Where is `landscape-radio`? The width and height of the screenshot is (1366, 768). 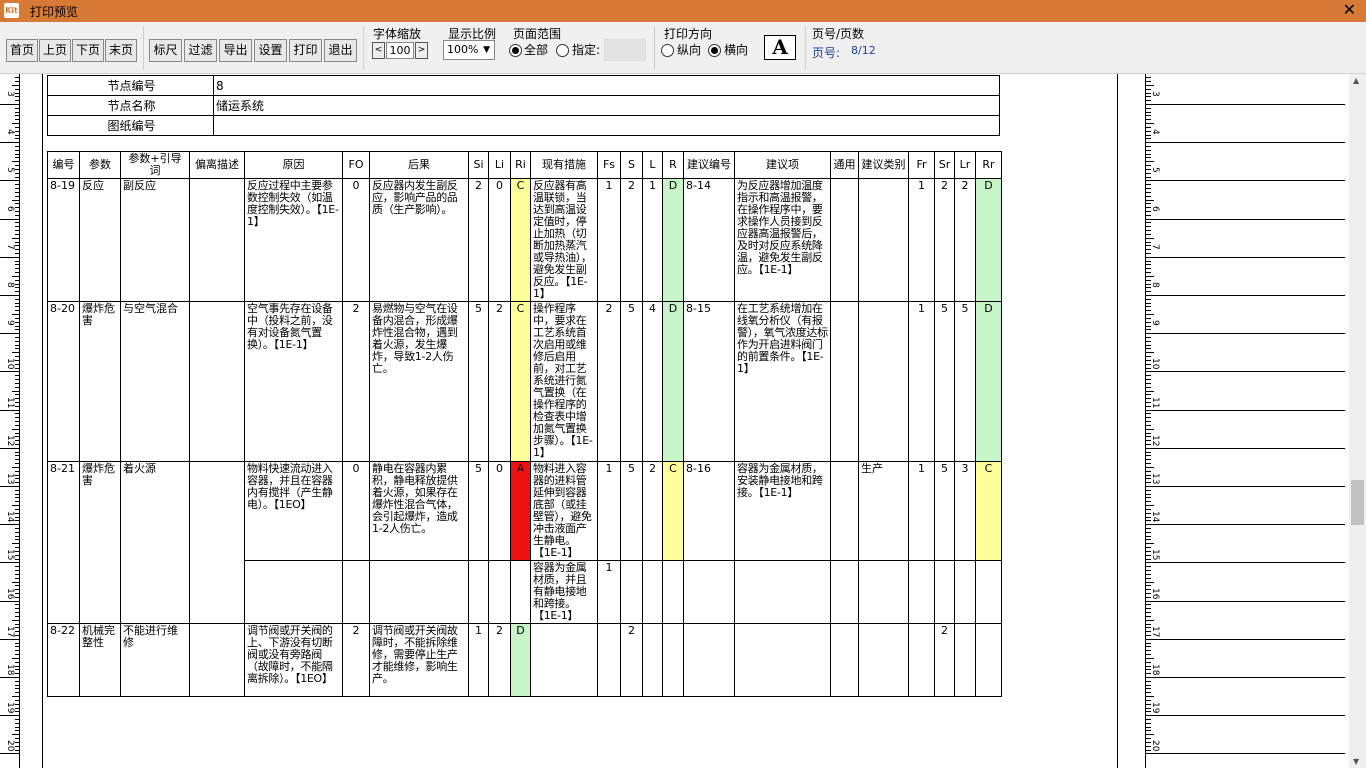 landscape-radio is located at coordinates (714, 50).